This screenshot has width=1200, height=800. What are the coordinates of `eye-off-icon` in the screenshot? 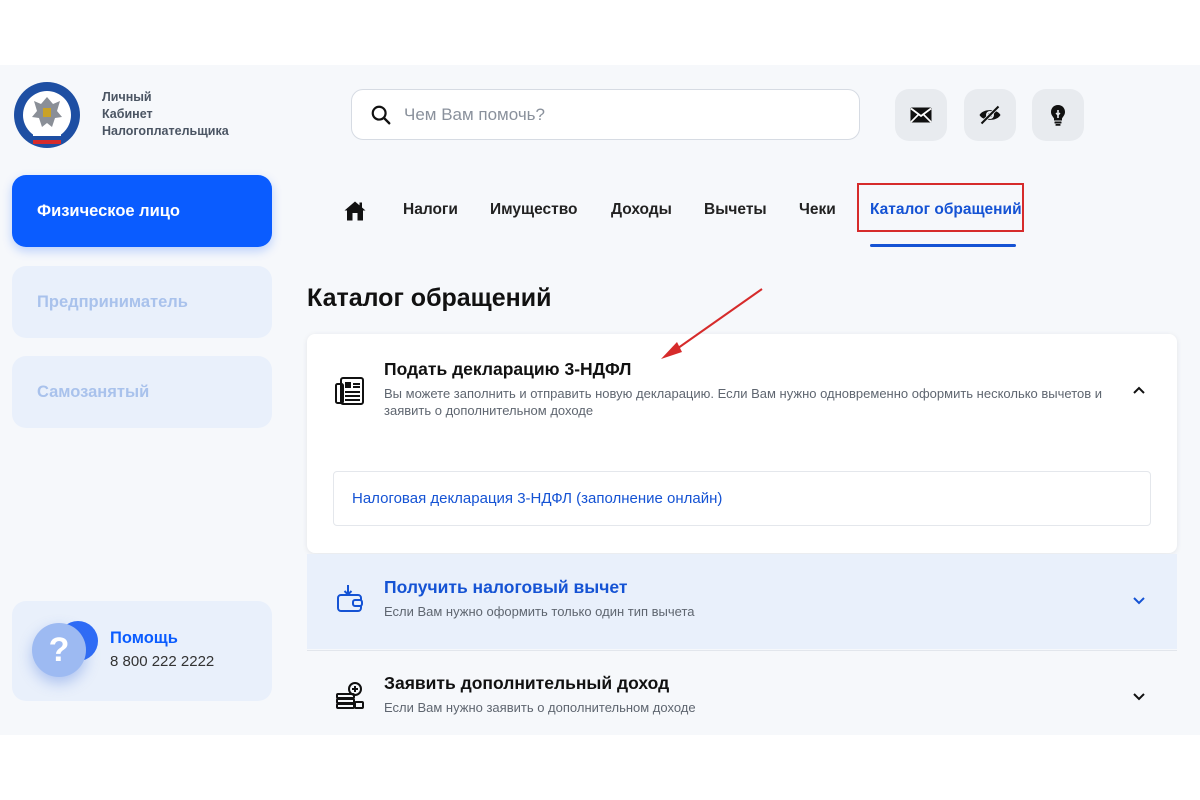 It's located at (990, 115).